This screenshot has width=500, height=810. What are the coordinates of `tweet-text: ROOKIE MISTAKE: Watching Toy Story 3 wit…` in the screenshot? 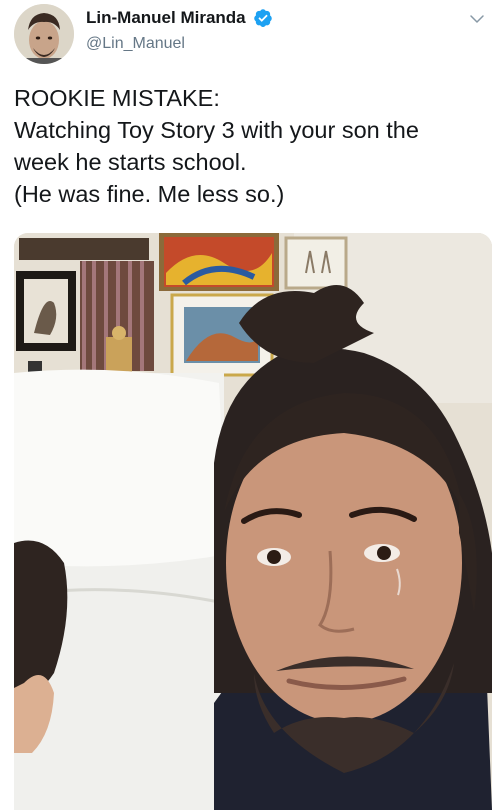 It's located at (250, 146).